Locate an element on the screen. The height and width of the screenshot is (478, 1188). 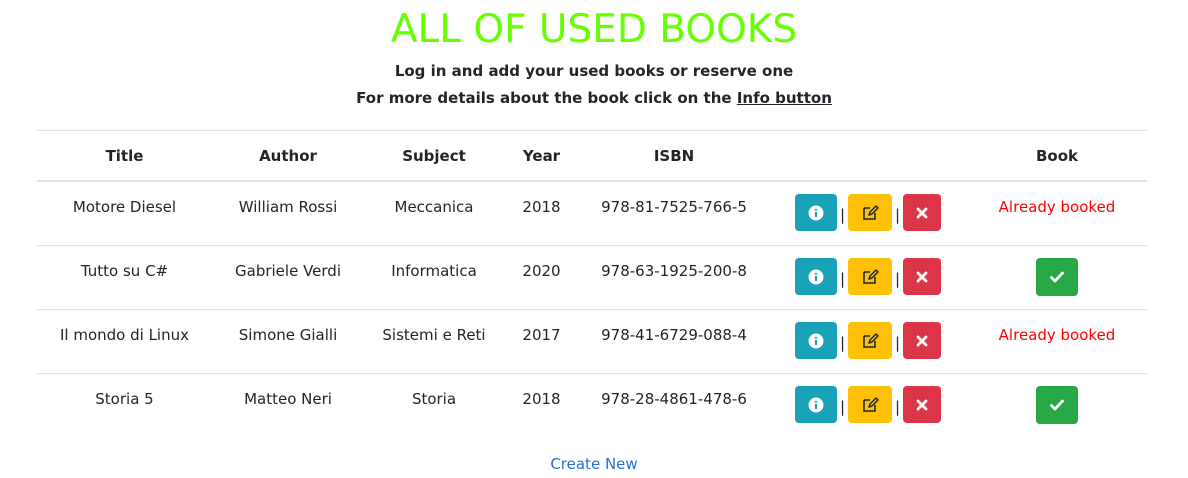
book-title: Il mondo di Linux is located at coordinates (124, 335).